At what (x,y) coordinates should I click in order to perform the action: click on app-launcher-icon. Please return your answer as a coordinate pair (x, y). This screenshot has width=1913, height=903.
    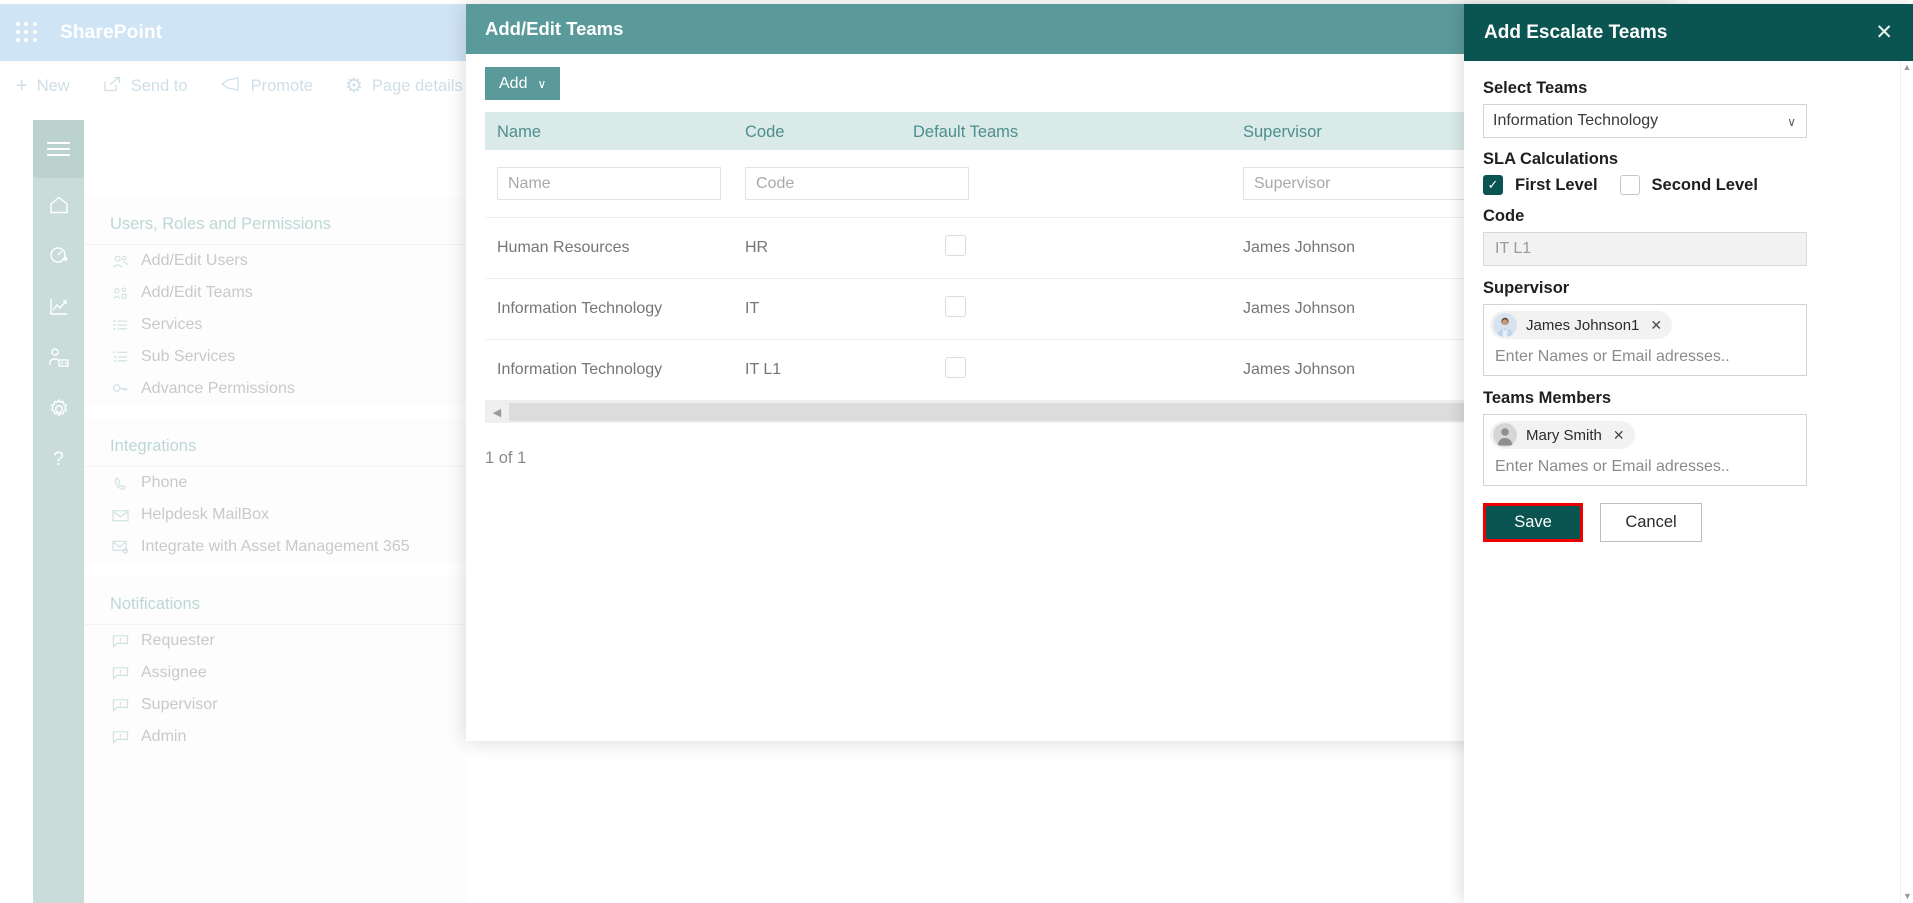
    Looking at the image, I should click on (27, 32).